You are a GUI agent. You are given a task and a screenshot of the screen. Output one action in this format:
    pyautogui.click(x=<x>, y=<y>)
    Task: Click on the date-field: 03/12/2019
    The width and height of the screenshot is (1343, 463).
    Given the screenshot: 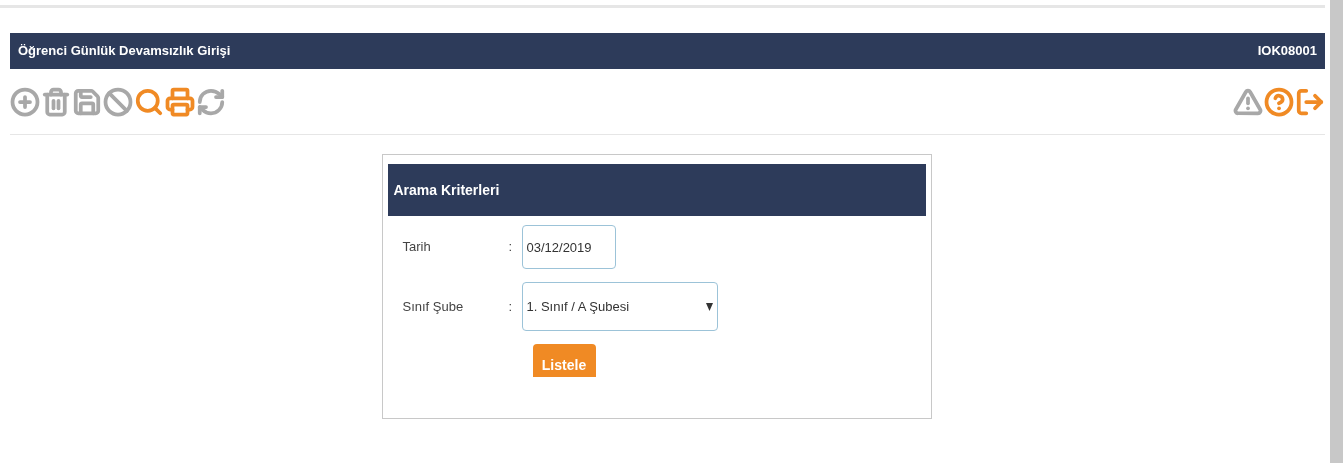 What is the action you would take?
    pyautogui.click(x=568, y=247)
    